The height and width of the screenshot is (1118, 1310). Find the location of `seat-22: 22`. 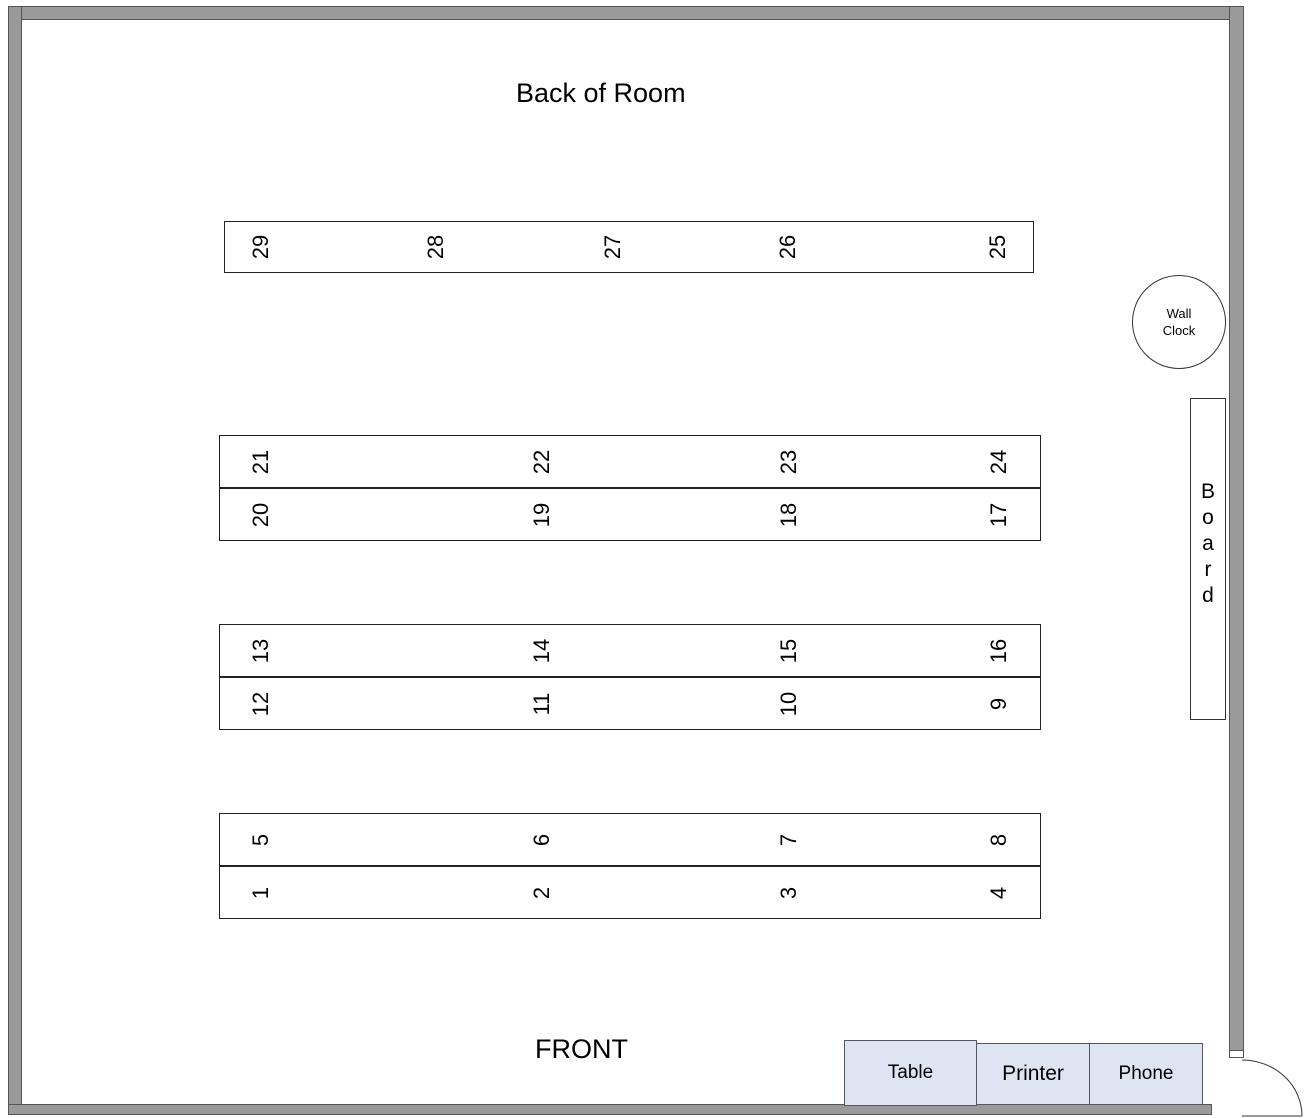

seat-22: 22 is located at coordinates (541, 461).